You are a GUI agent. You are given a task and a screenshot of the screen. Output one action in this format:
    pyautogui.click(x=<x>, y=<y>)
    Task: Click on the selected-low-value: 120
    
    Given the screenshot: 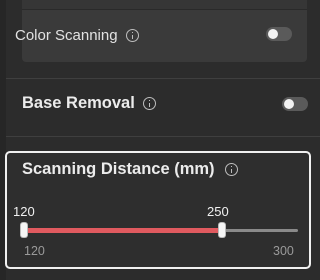 What is the action you would take?
    pyautogui.click(x=24, y=211)
    